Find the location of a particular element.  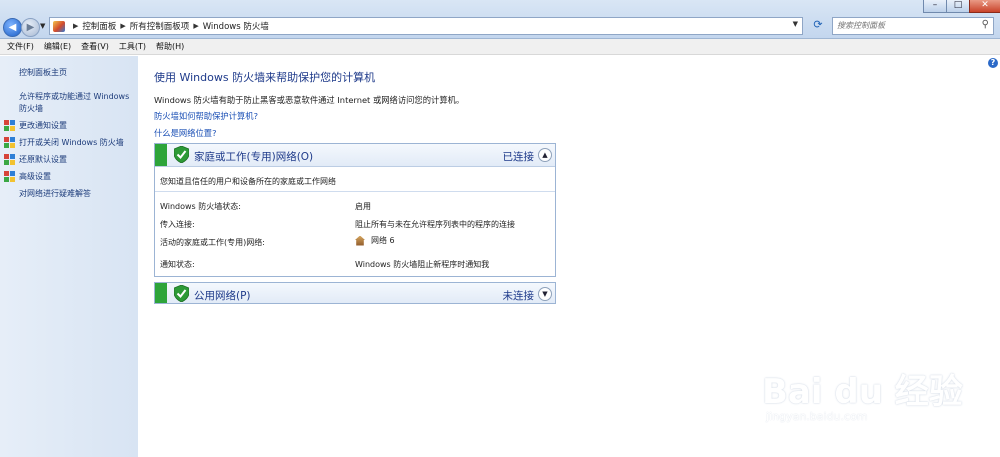

public-network-status: 未连接 is located at coordinates (518, 296).